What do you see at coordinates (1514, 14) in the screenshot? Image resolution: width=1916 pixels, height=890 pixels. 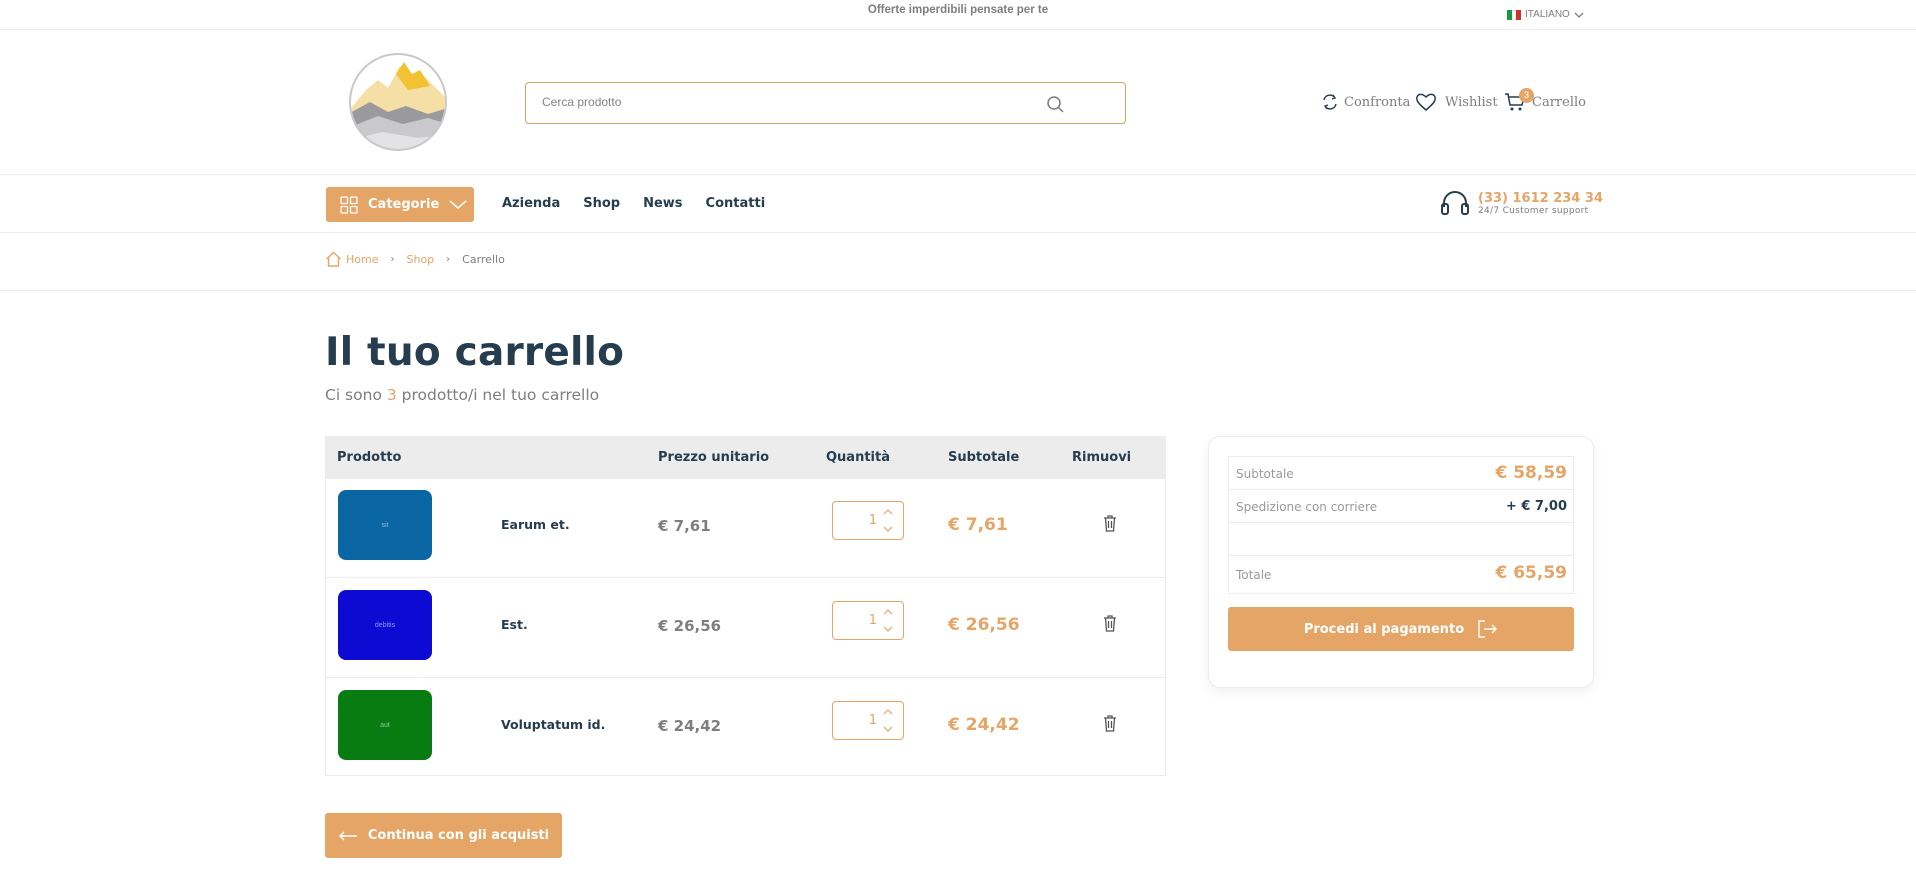 I see `italy-flag-icon` at bounding box center [1514, 14].